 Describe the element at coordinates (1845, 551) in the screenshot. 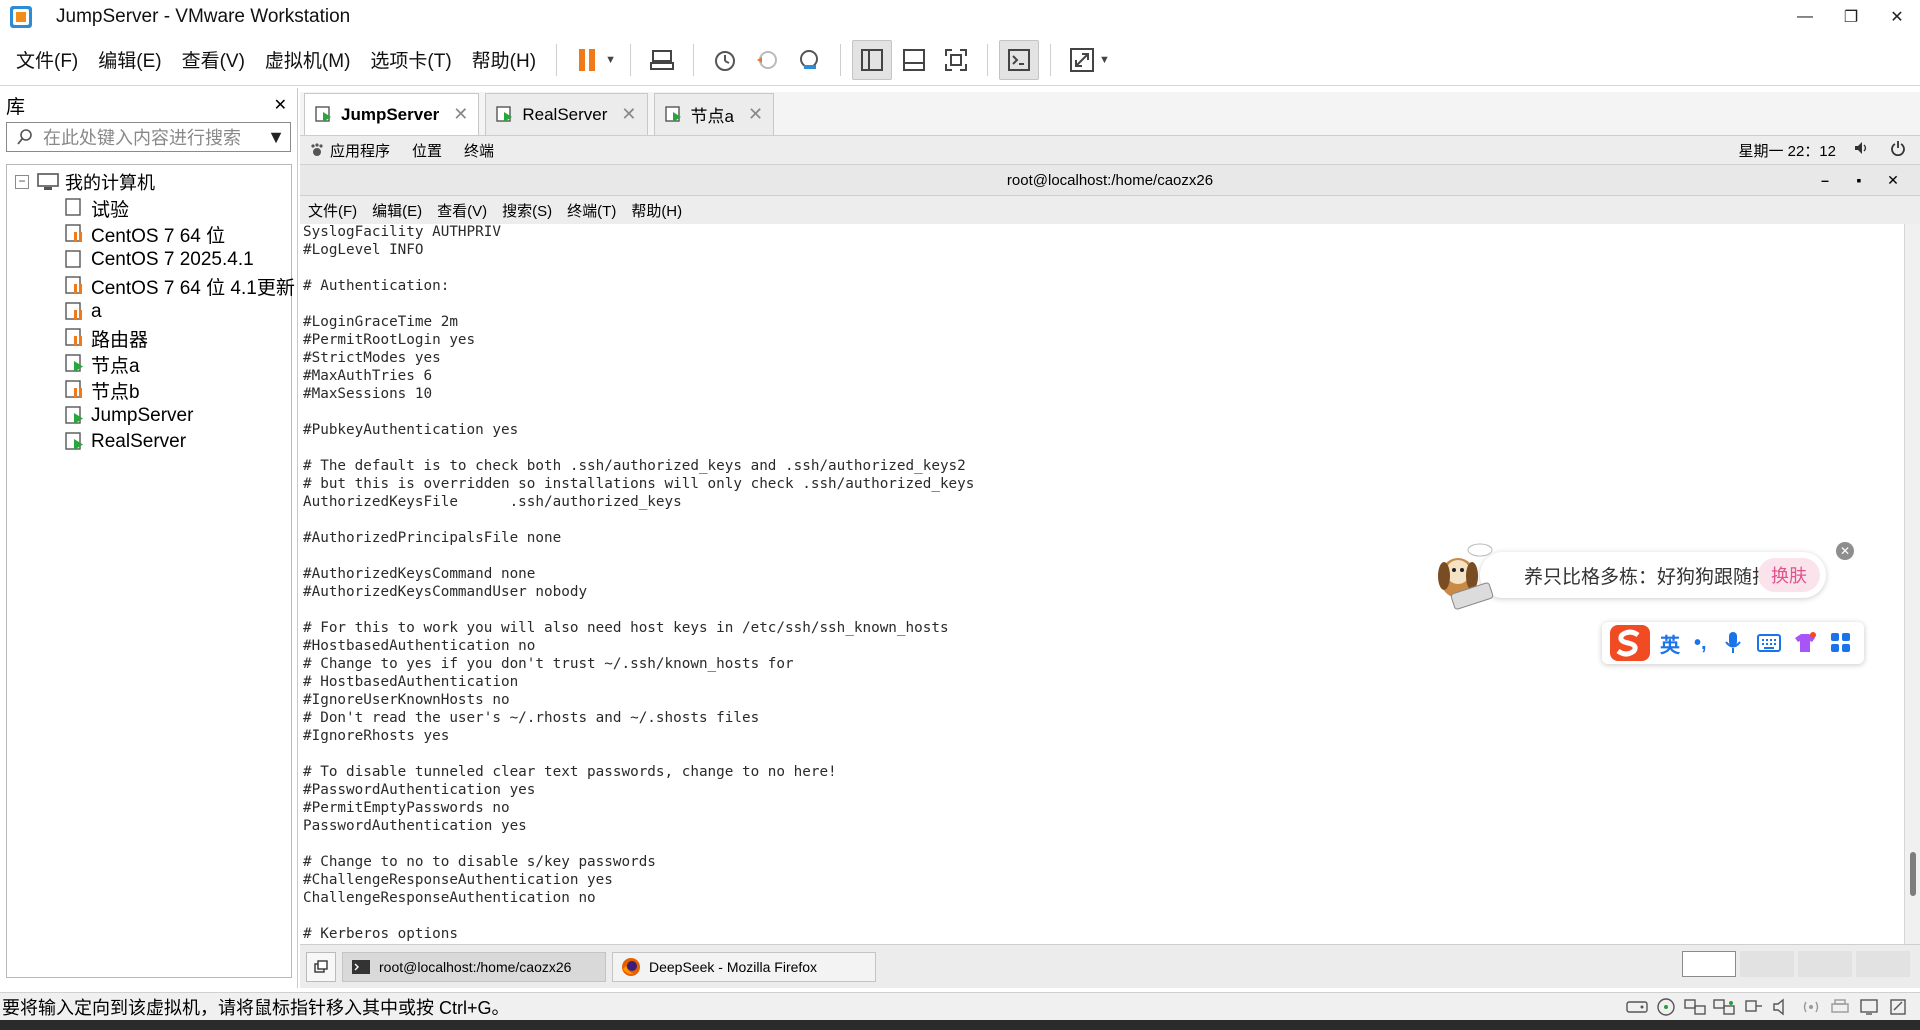

I see `ime-tip-close-icon: ✕` at that location.